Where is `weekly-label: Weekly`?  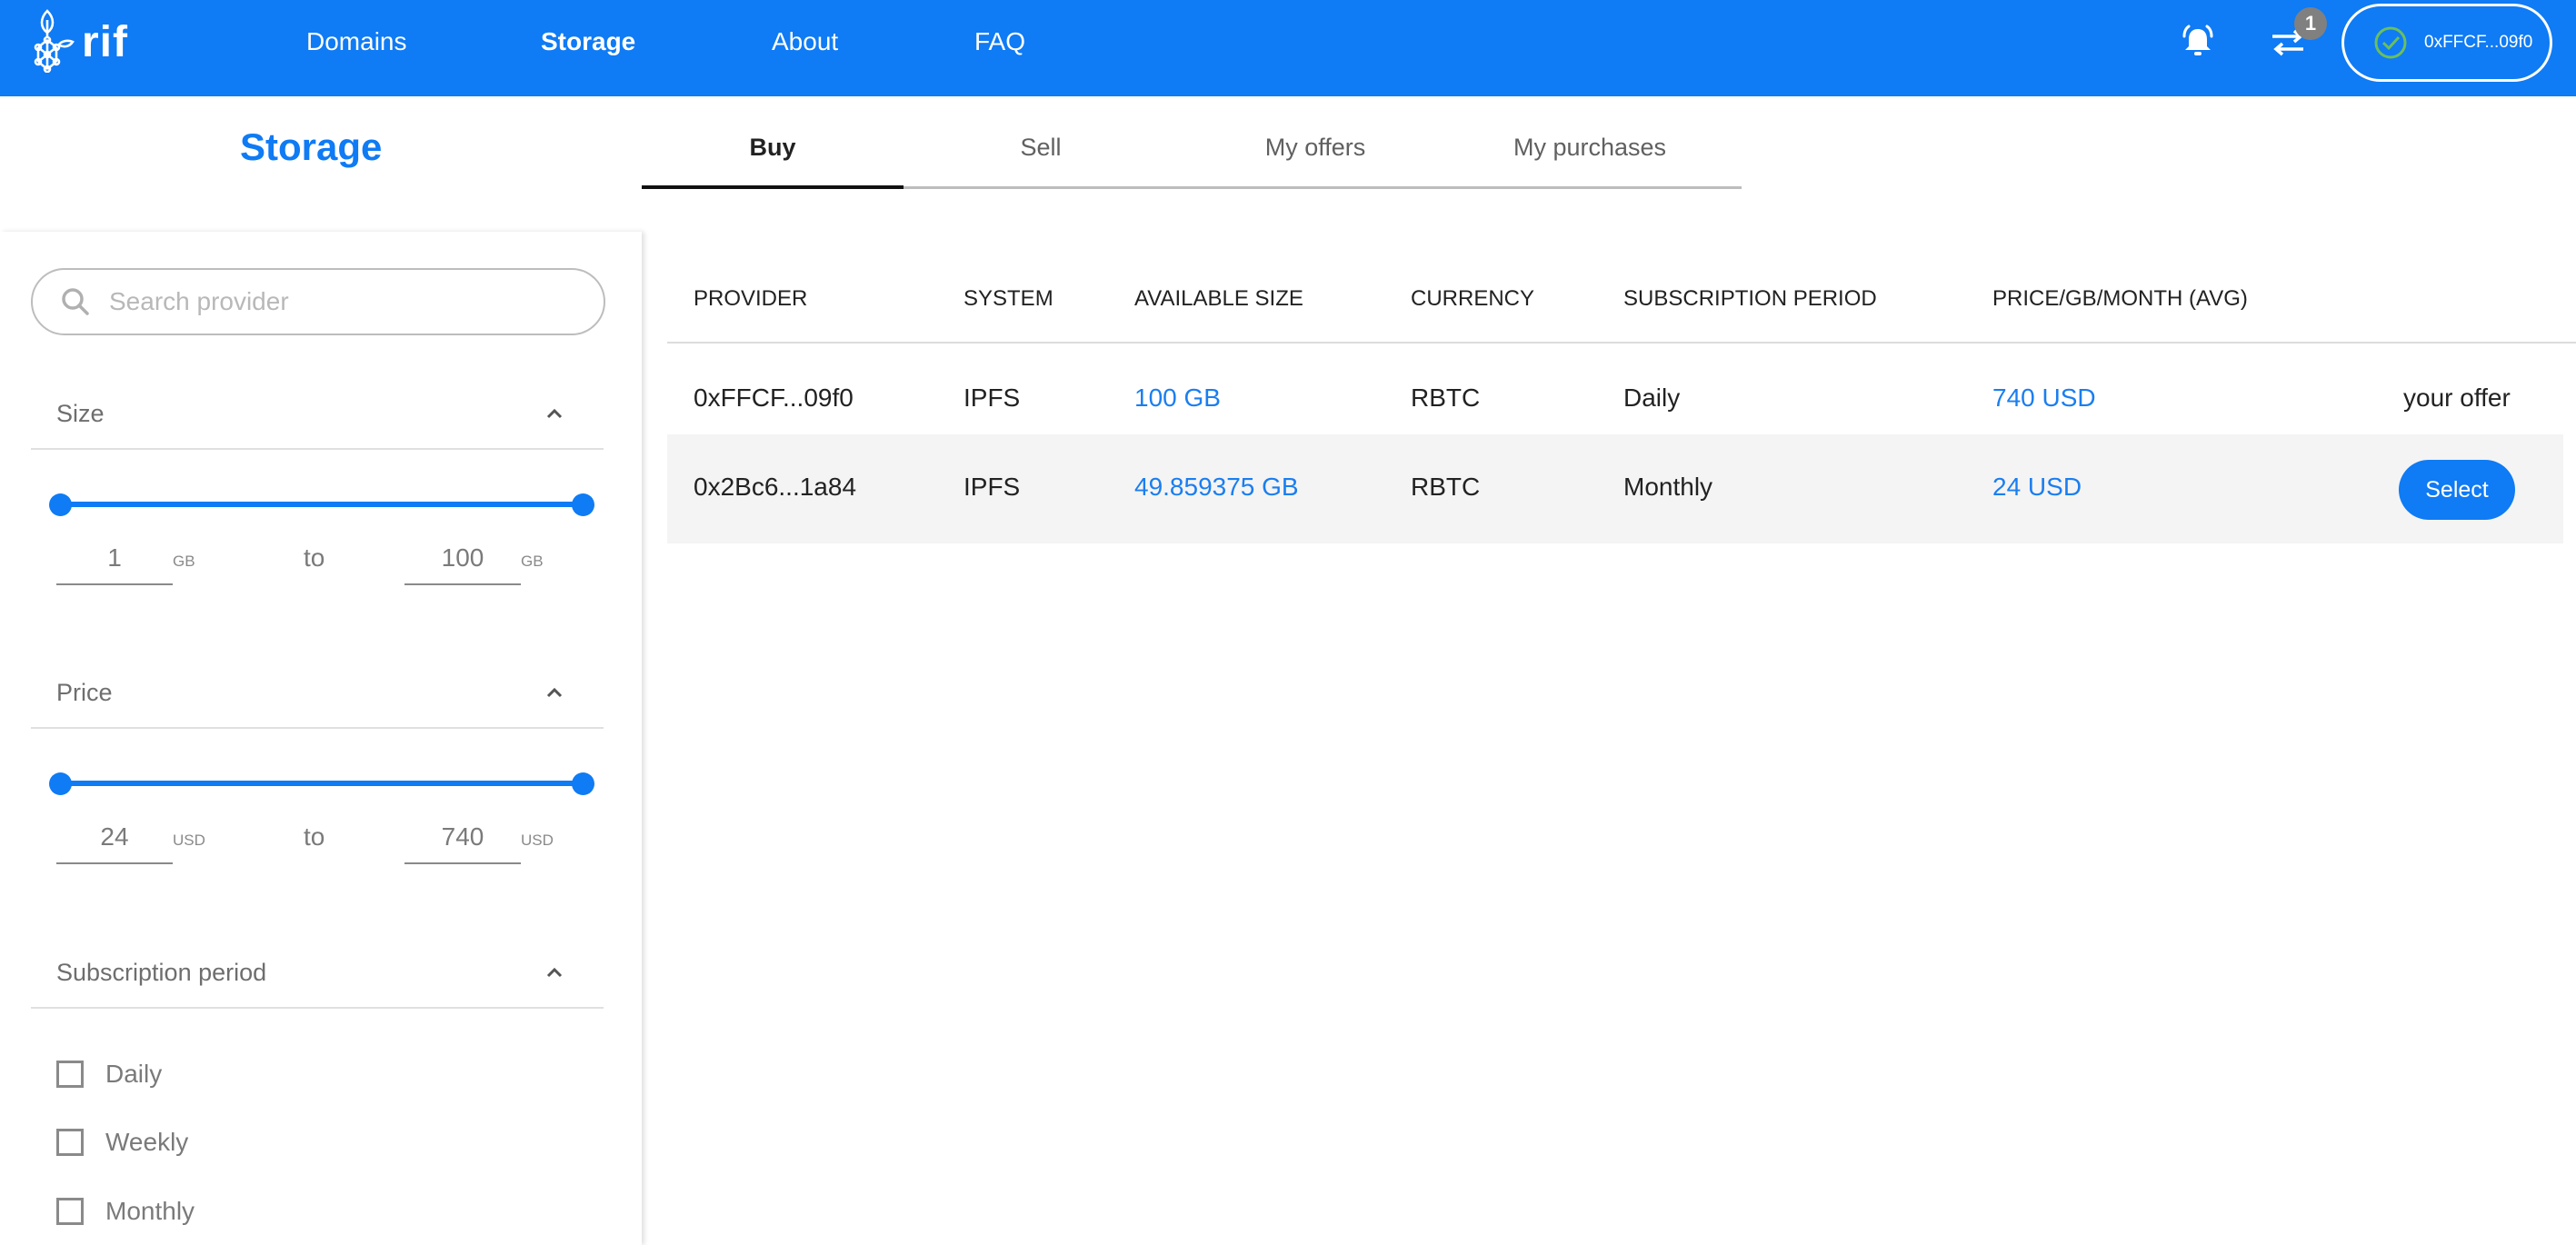 weekly-label: Weekly is located at coordinates (147, 1142).